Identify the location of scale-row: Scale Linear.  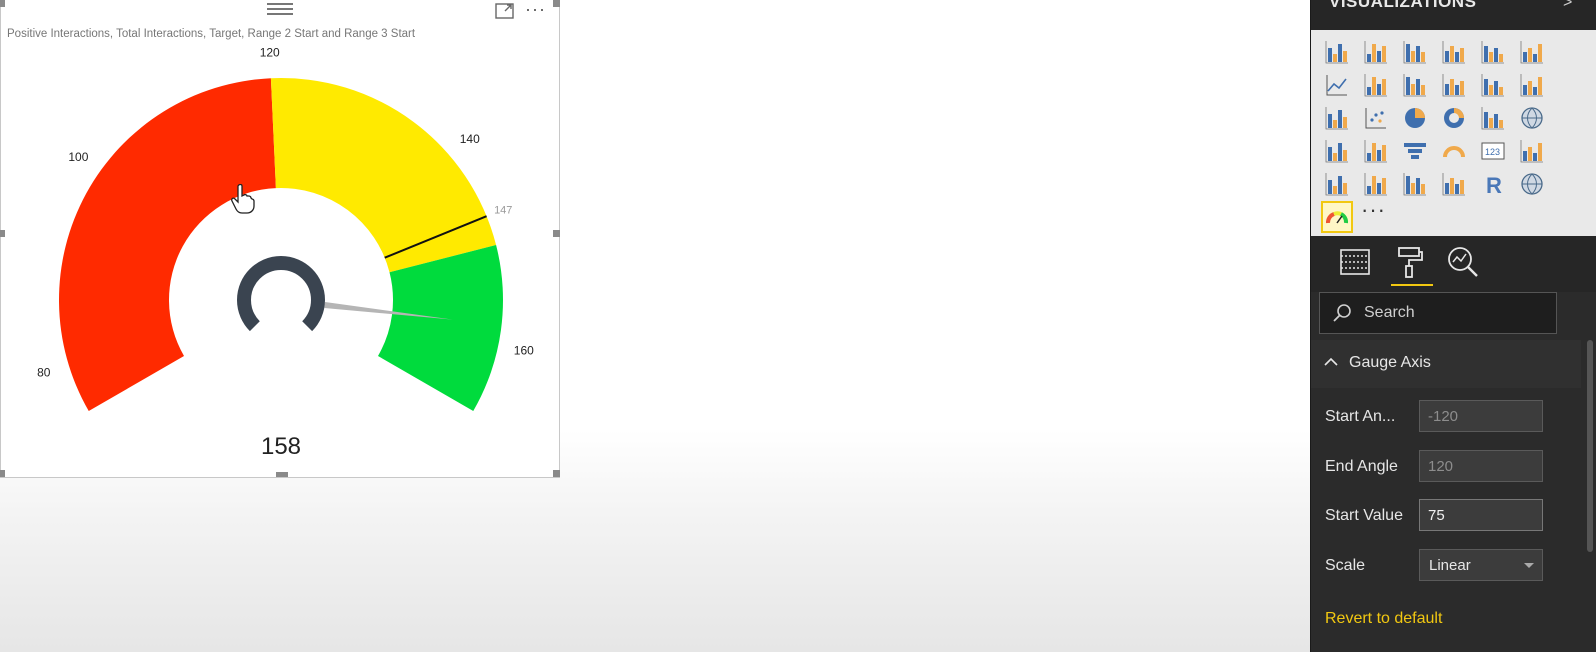
(1446, 567).